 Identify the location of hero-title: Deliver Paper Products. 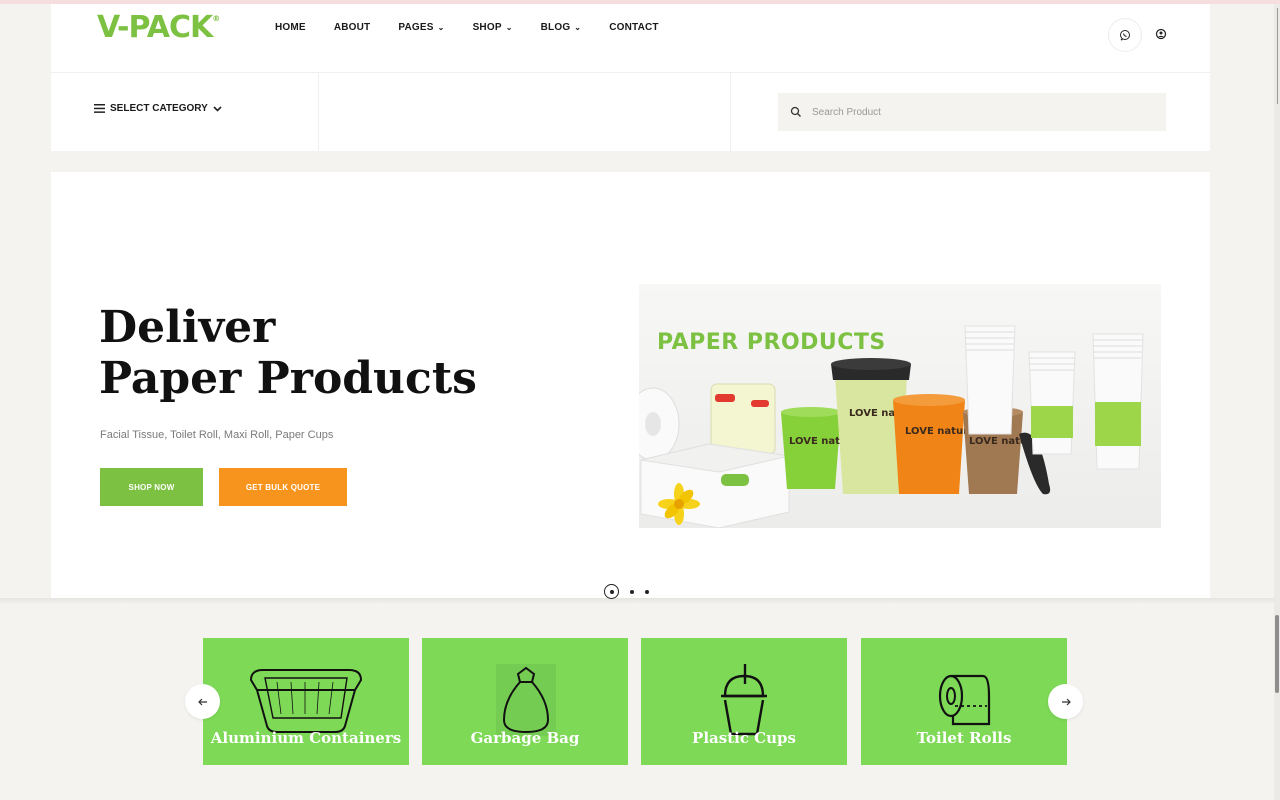
(288, 353).